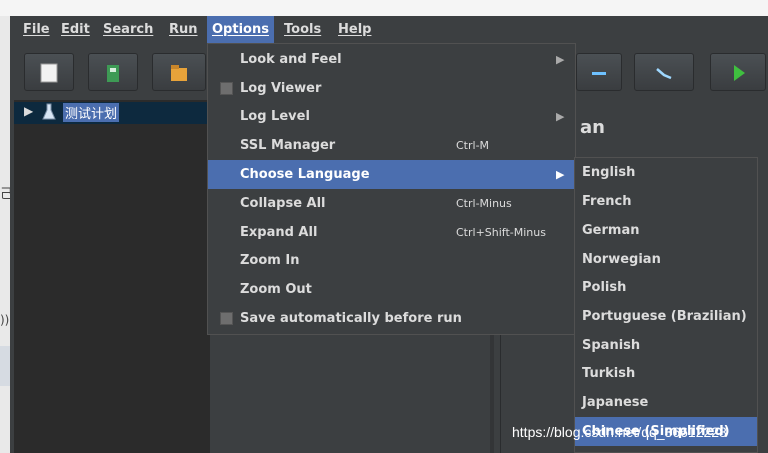  Describe the element at coordinates (666, 345) in the screenshot. I see `language-spanish: Spanish` at that location.